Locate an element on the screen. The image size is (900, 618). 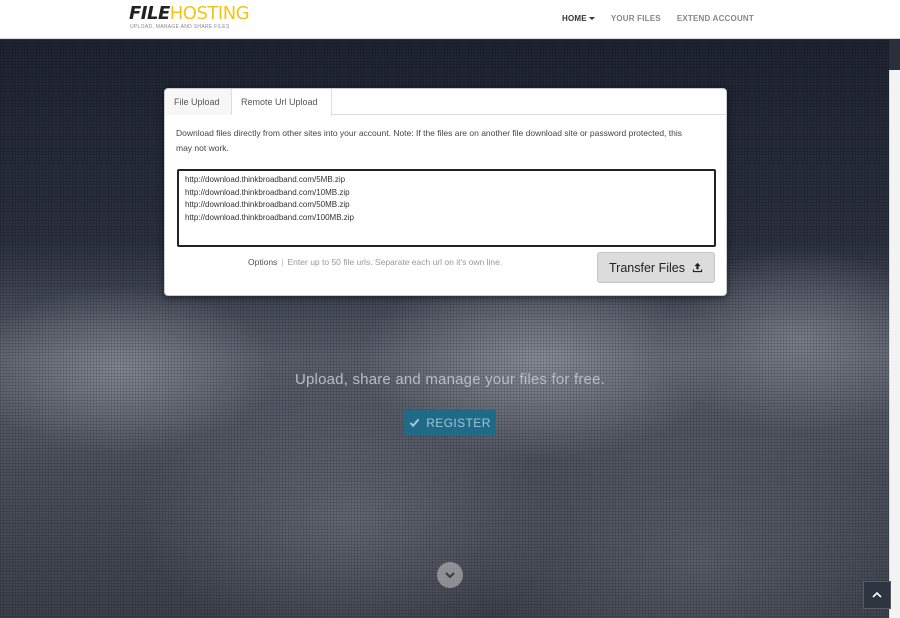
logo-tagline: UPLOAD, MANAGE AND SHARE FILES is located at coordinates (180, 27).